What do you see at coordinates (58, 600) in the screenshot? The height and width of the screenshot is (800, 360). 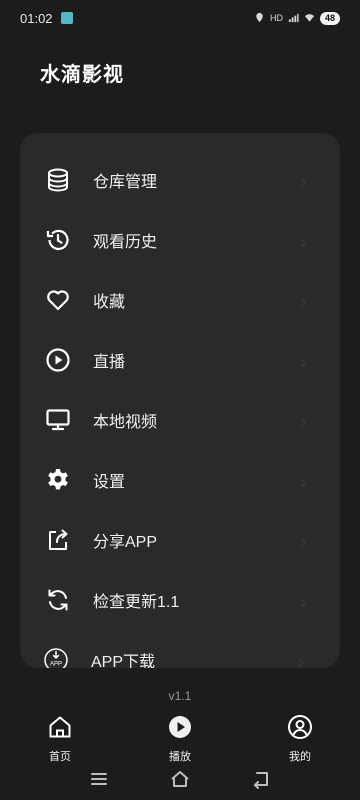 I see `refresh-icon` at bounding box center [58, 600].